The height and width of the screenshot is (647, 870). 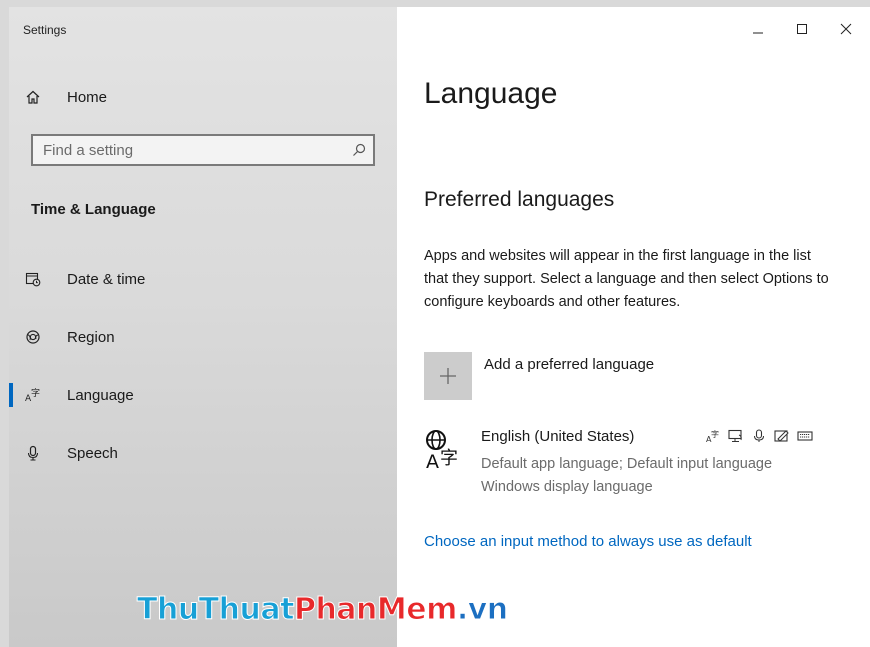 I want to click on search-icon, so click(x=359, y=150).